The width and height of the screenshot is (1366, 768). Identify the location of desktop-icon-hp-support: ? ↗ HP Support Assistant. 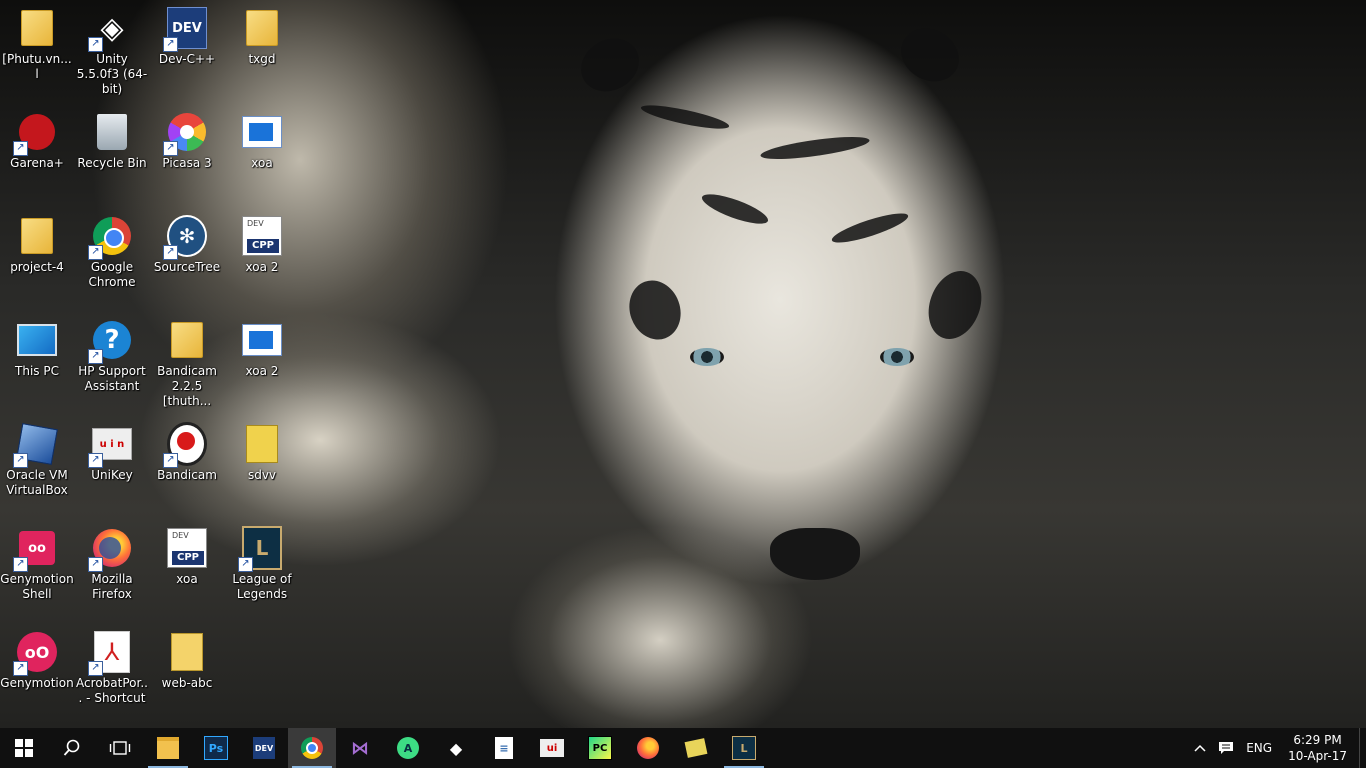
(112, 354).